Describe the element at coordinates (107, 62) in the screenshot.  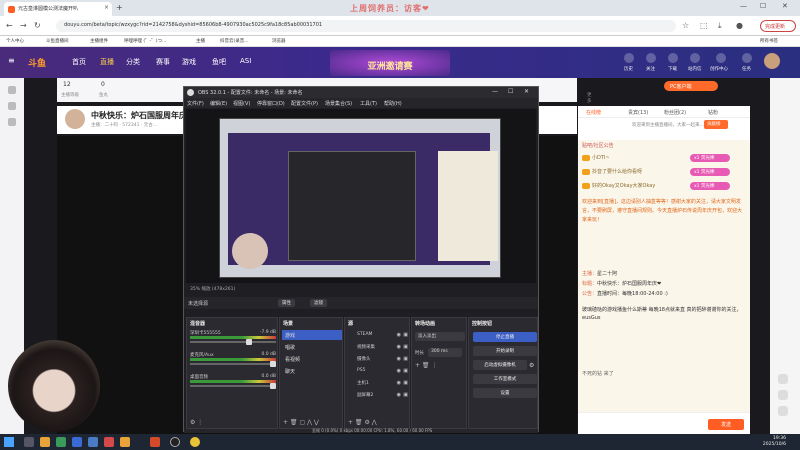
I see `nav-live: 直播` at that location.